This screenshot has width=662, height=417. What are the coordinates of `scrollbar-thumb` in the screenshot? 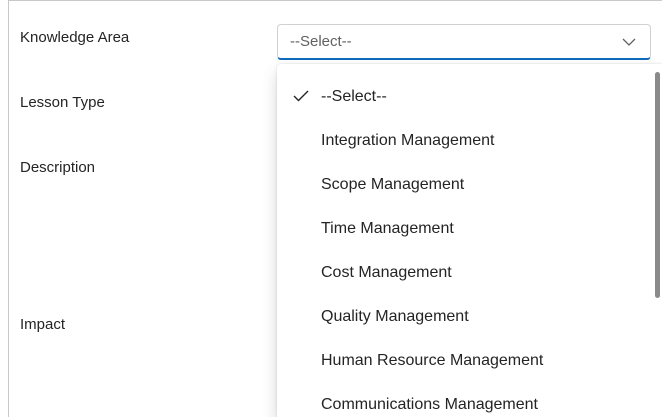 It's located at (657, 185).